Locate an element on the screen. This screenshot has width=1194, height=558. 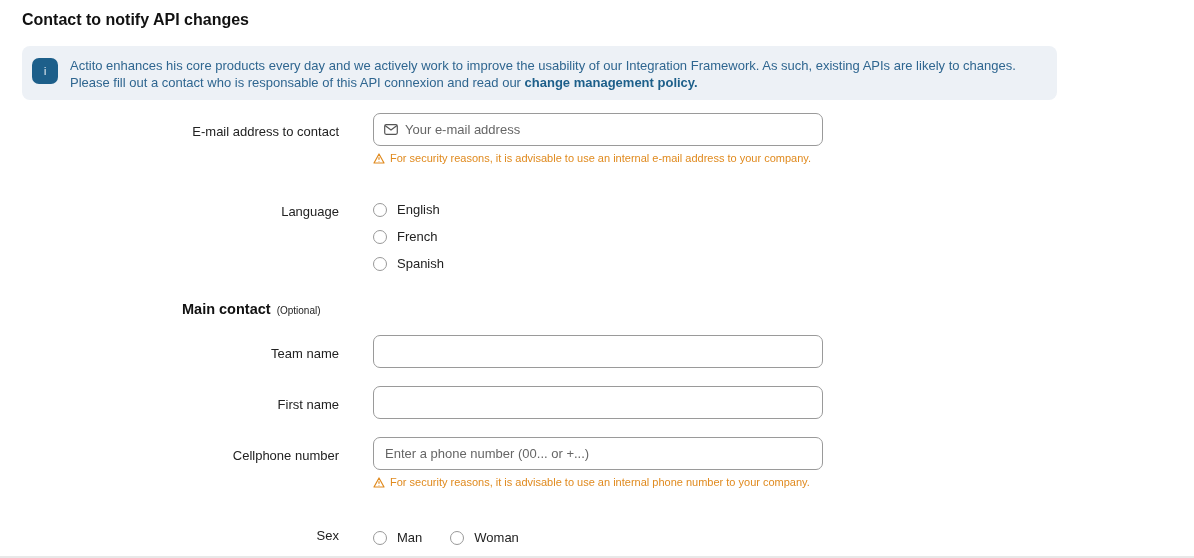
info-icon: i is located at coordinates (45, 71).